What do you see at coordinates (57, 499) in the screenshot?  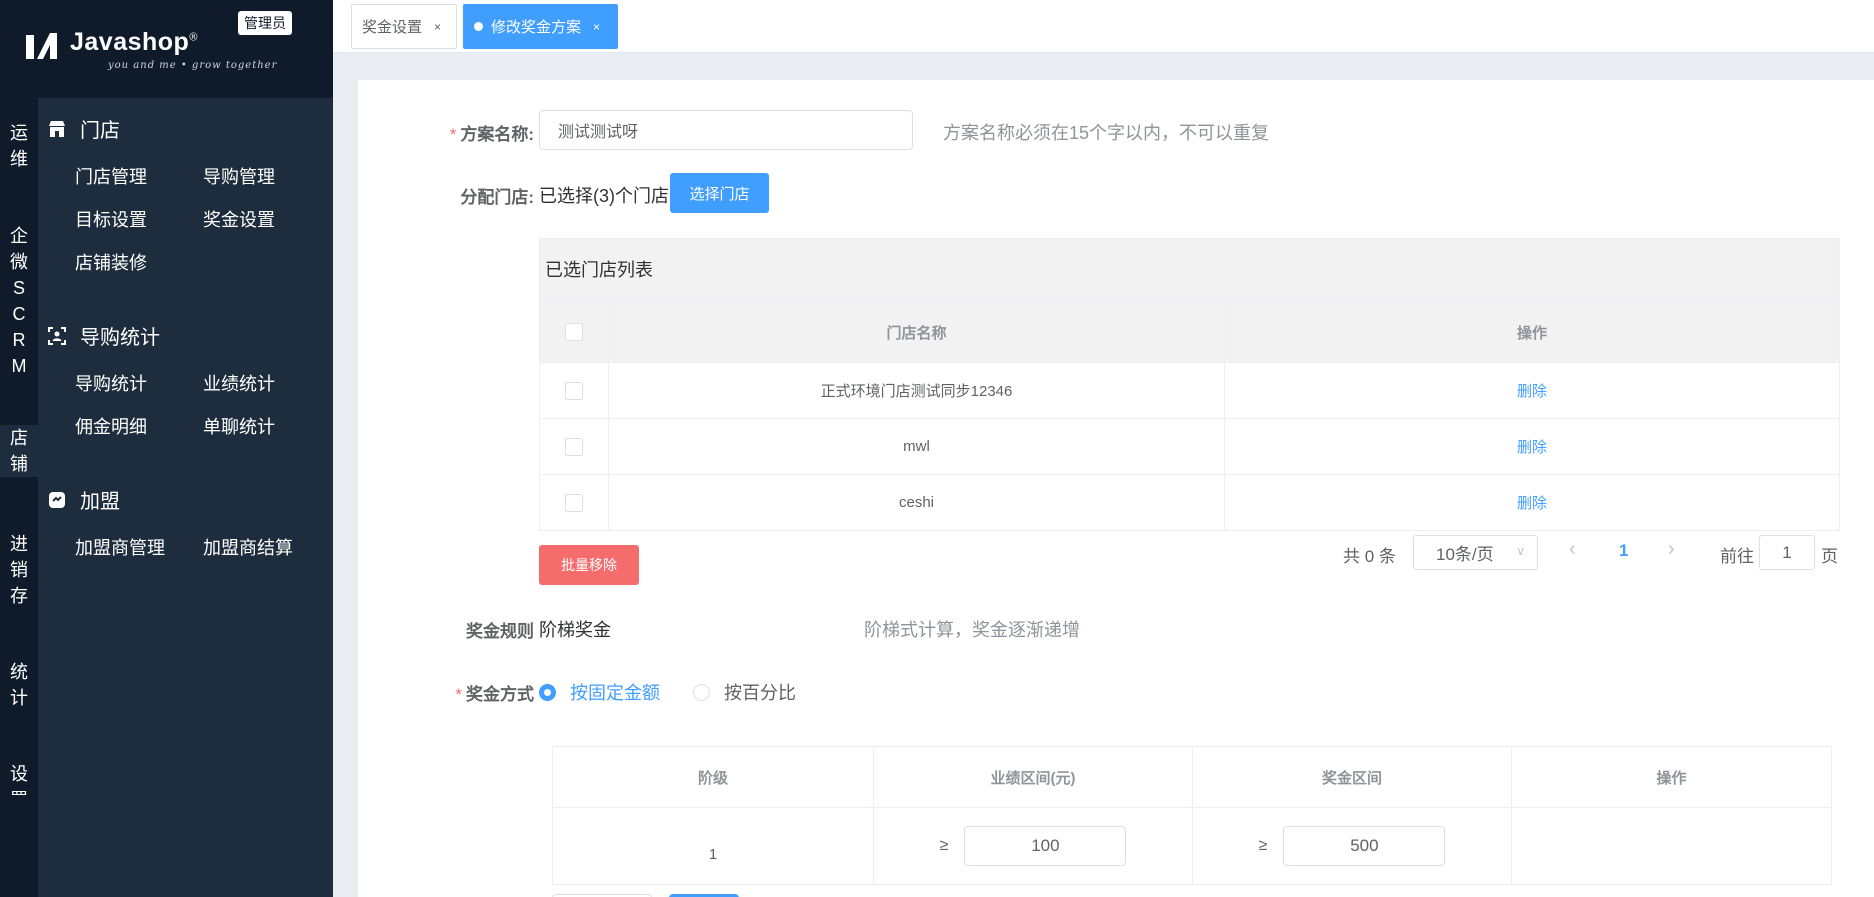 I see `franchise-icon` at bounding box center [57, 499].